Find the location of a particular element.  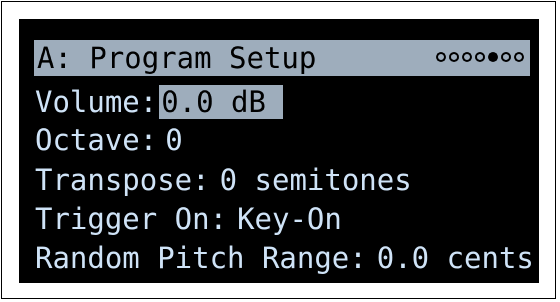

param-row-random-pitch-range: Random Pitch Range: 0.0 cents is located at coordinates (284, 258).